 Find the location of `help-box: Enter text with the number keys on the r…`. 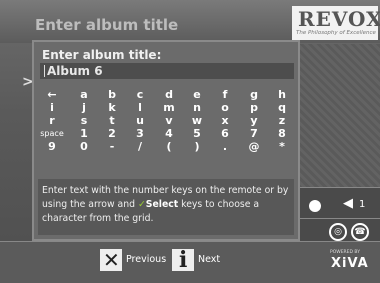

help-box: Enter text with the number keys on the r… is located at coordinates (166, 207).